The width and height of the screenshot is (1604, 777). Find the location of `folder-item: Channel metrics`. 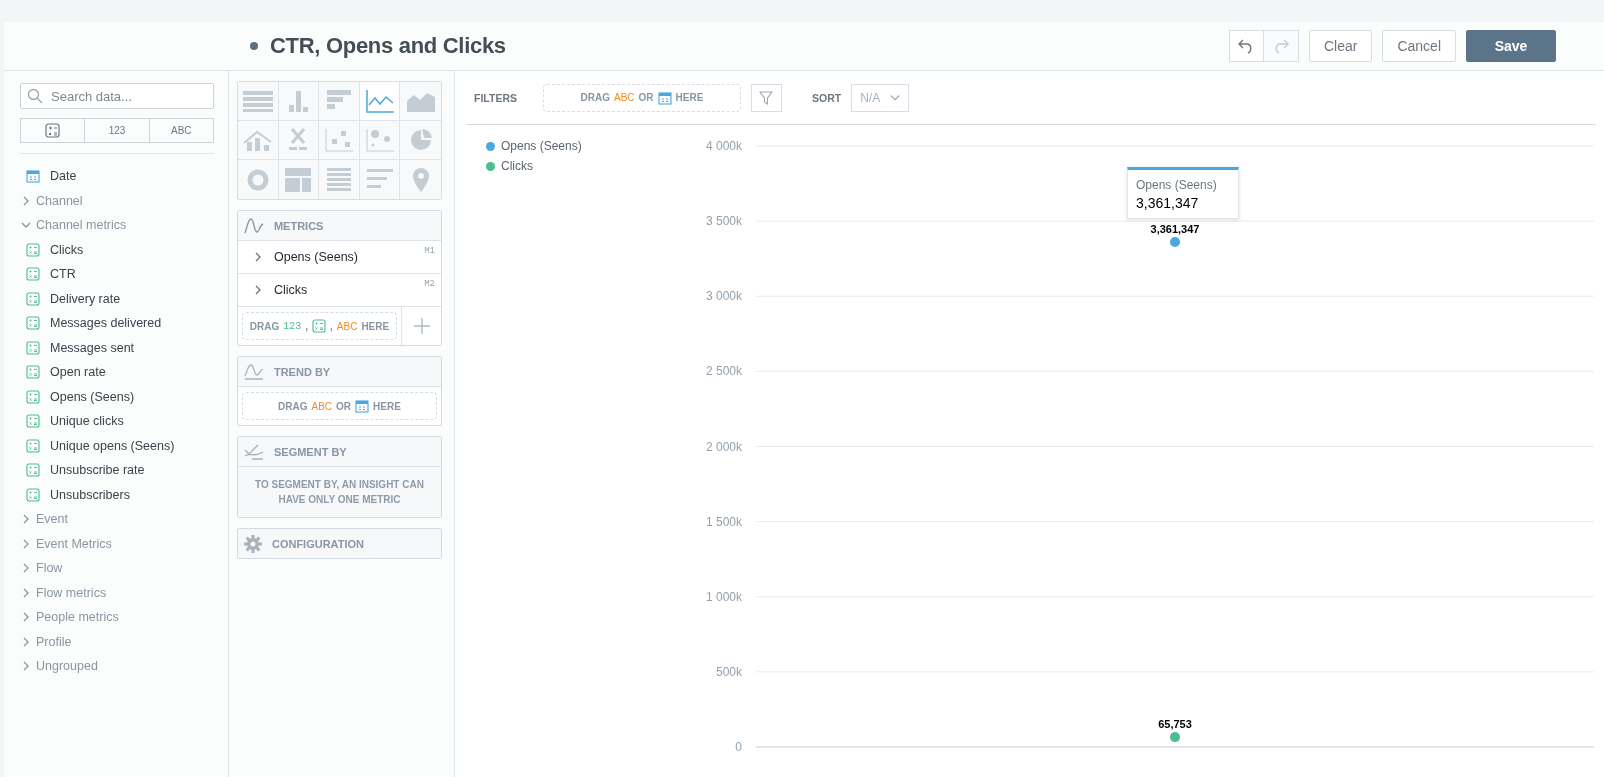

folder-item: Channel metrics is located at coordinates (117, 225).